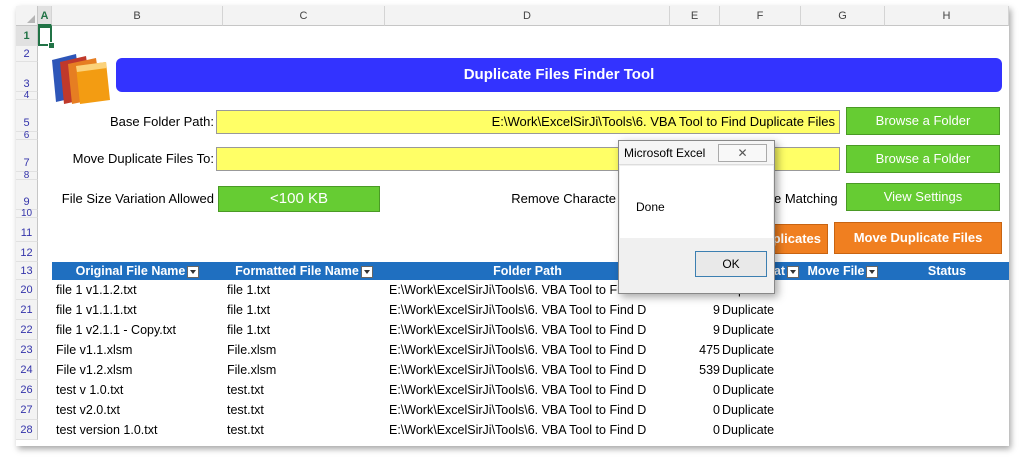 Image resolution: width=1024 pixels, height=459 pixels. Describe the element at coordinates (923, 159) in the screenshot. I see `browse-move-folder-button: Browse a Folder` at that location.